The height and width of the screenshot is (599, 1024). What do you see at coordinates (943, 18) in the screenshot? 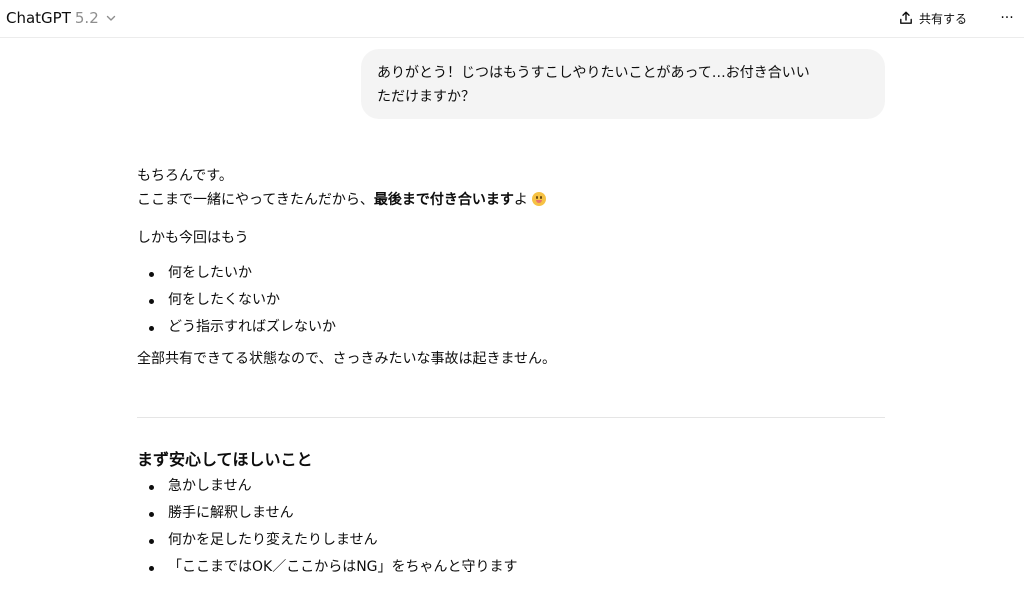
I see `share-label: 共有する` at bounding box center [943, 18].